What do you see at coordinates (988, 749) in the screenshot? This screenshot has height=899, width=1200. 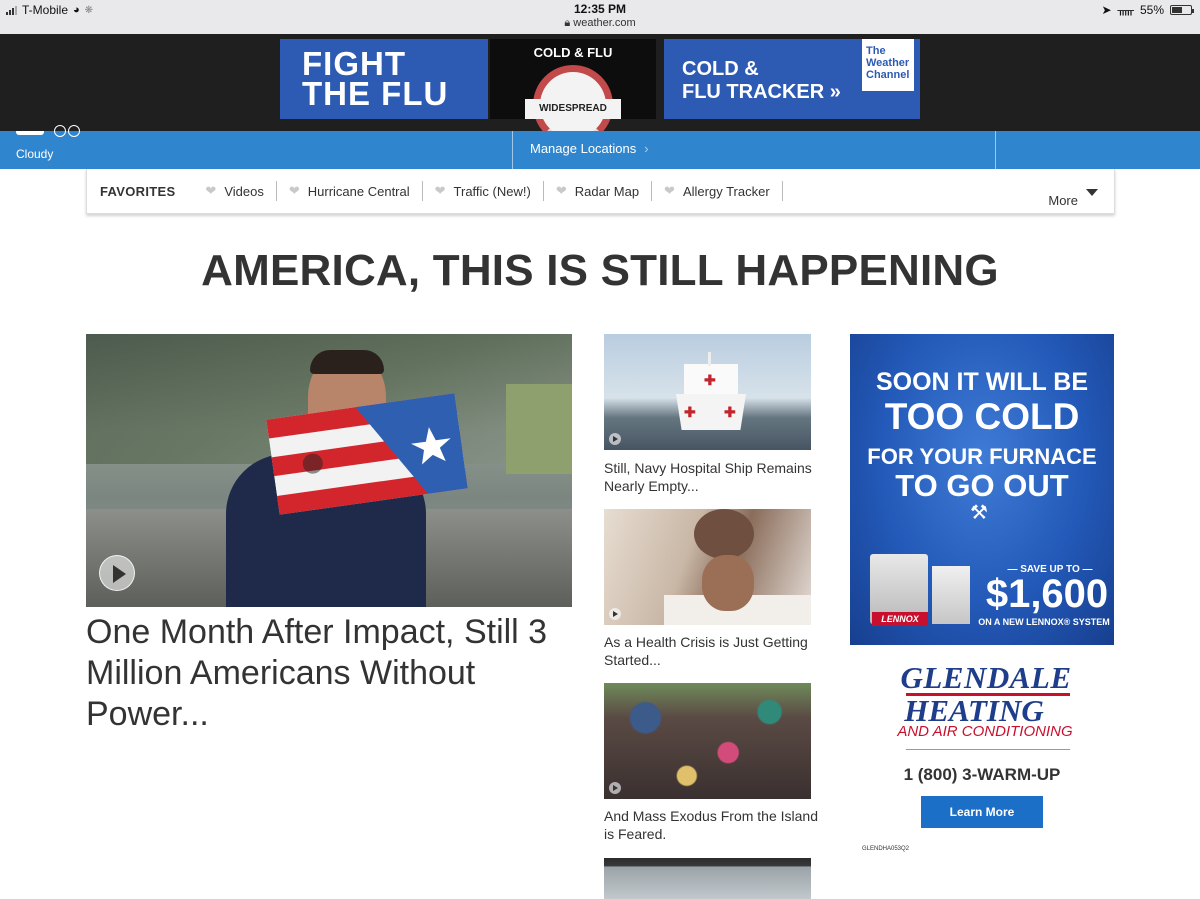 I see `glendale-rule` at bounding box center [988, 749].